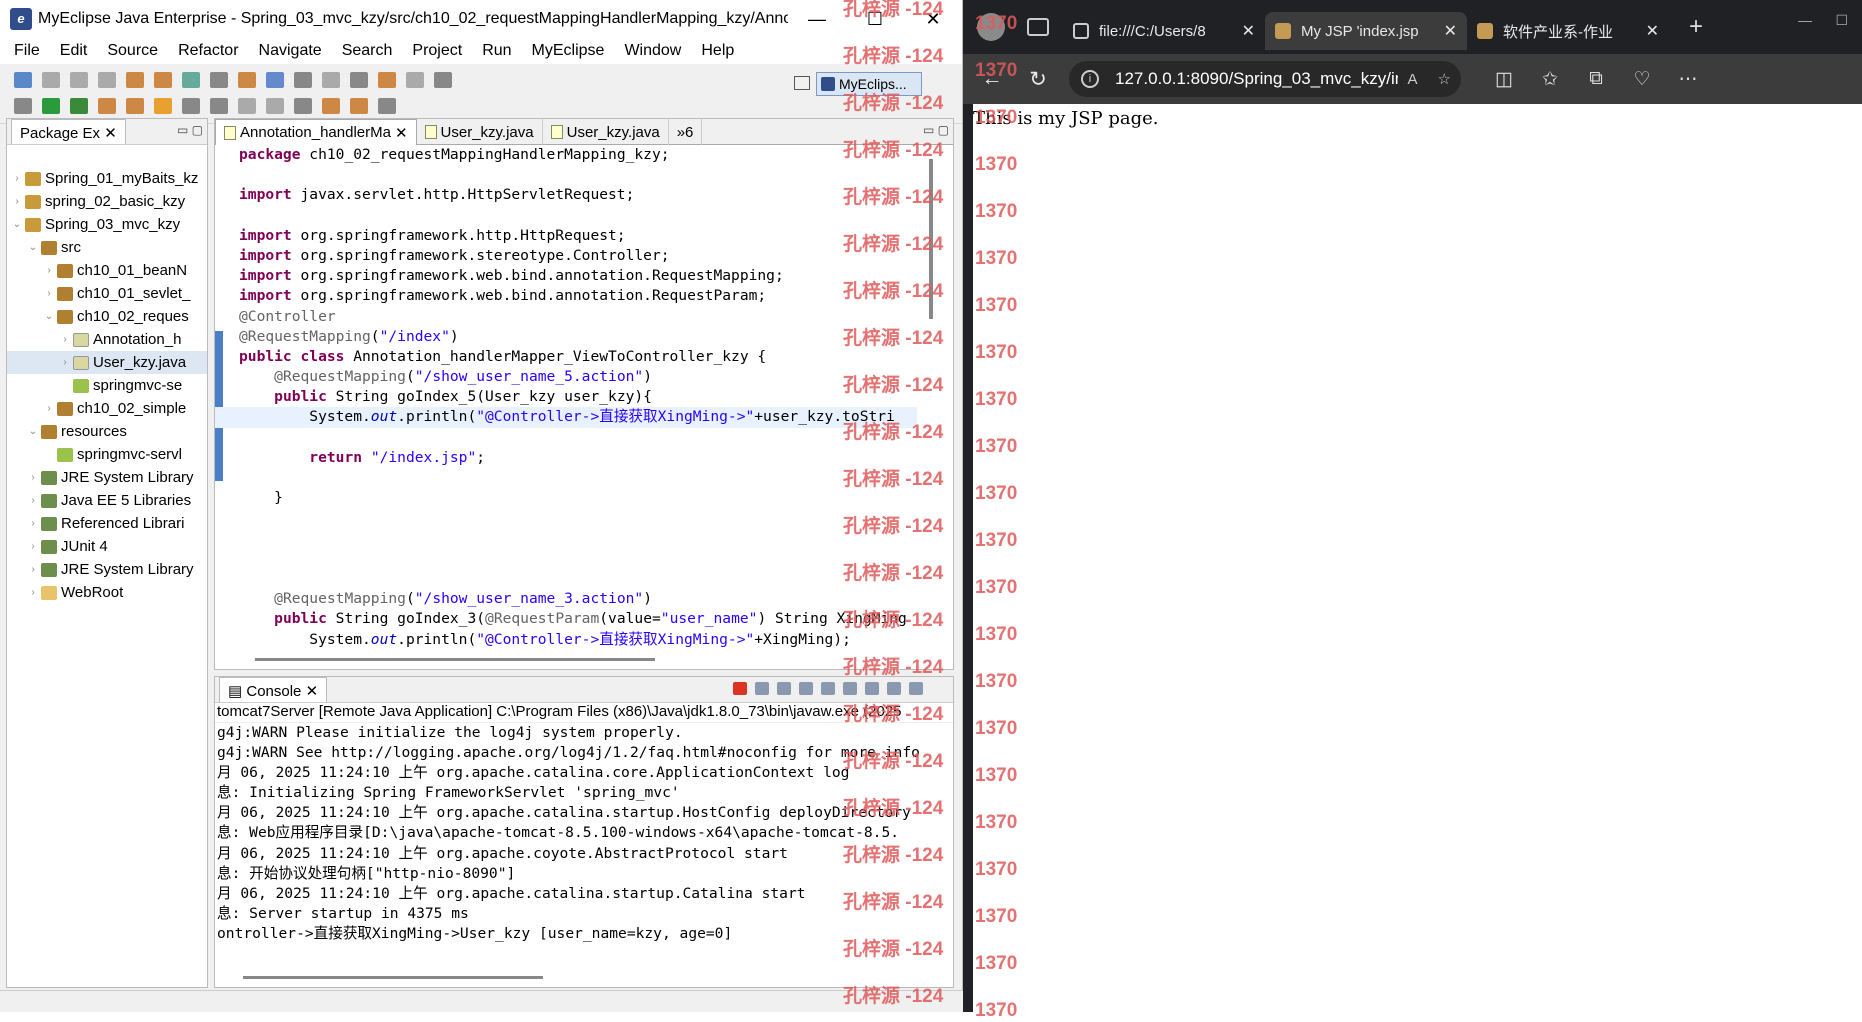 This screenshot has width=1862, height=1022. I want to click on collections-icon: ⧉, so click(1596, 79).